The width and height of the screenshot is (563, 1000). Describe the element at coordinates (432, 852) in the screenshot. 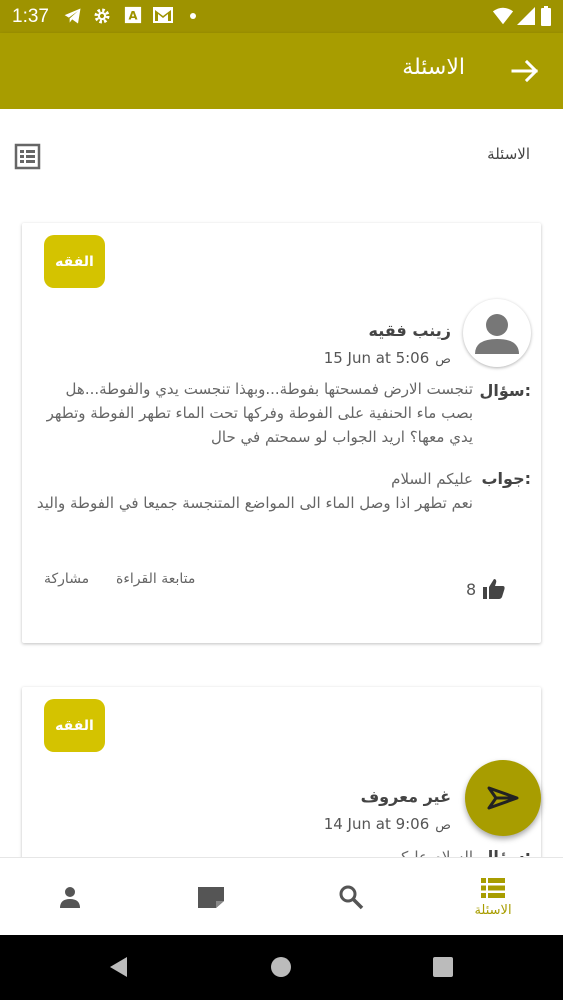

I see `question-text: السلام عليكم` at that location.